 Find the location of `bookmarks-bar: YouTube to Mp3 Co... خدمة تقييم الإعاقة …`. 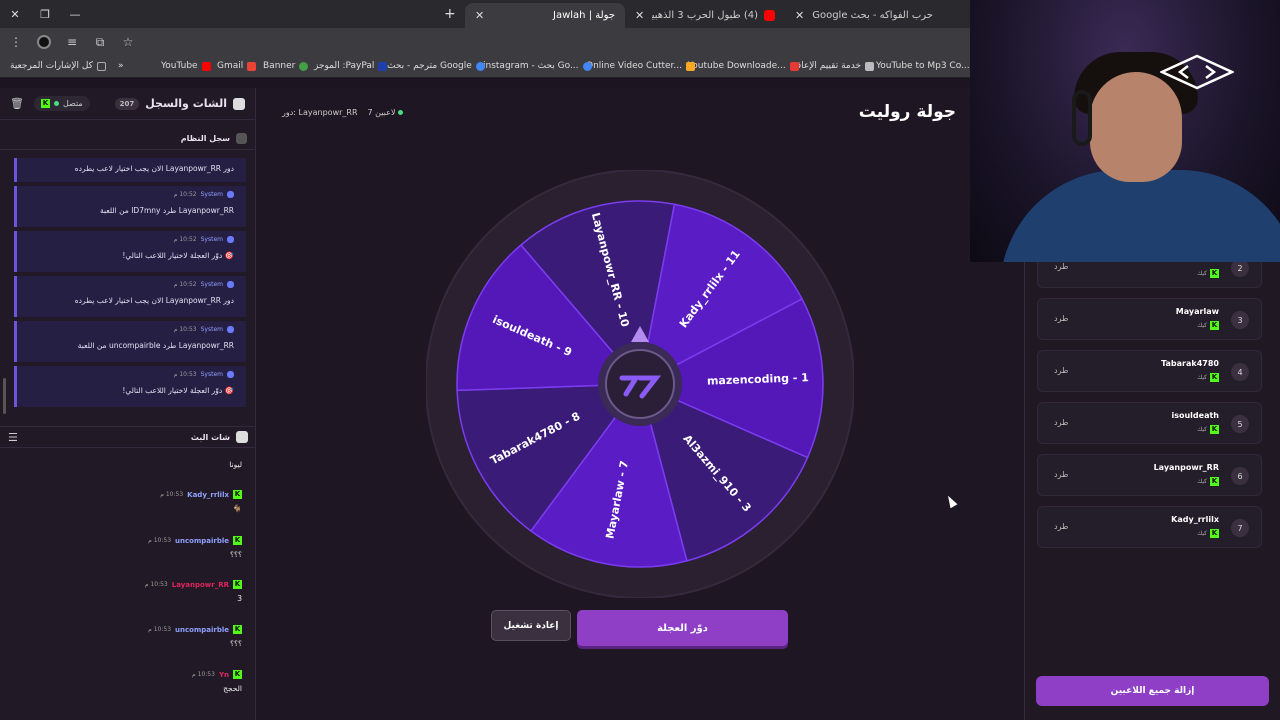

bookmarks-bar: YouTube to Mp3 Co... خدمة تقييم الإعاقة … is located at coordinates (491, 67).